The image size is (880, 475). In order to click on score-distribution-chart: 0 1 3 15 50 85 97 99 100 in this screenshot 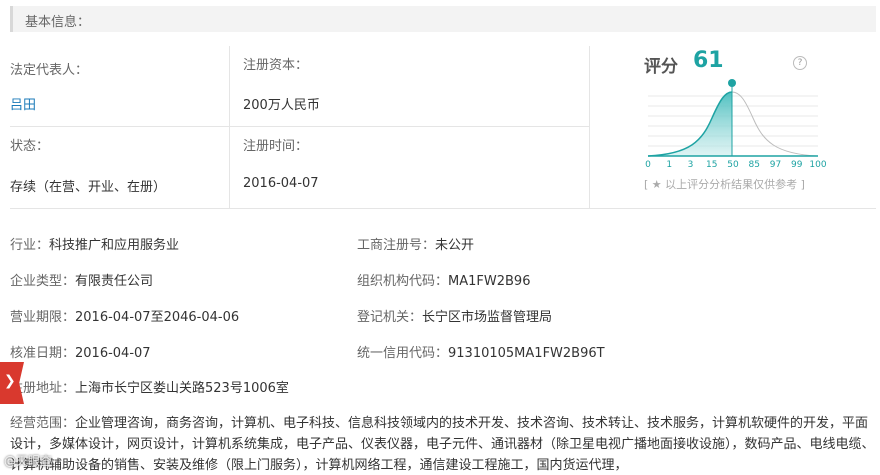, I will do `click(736, 124)`.